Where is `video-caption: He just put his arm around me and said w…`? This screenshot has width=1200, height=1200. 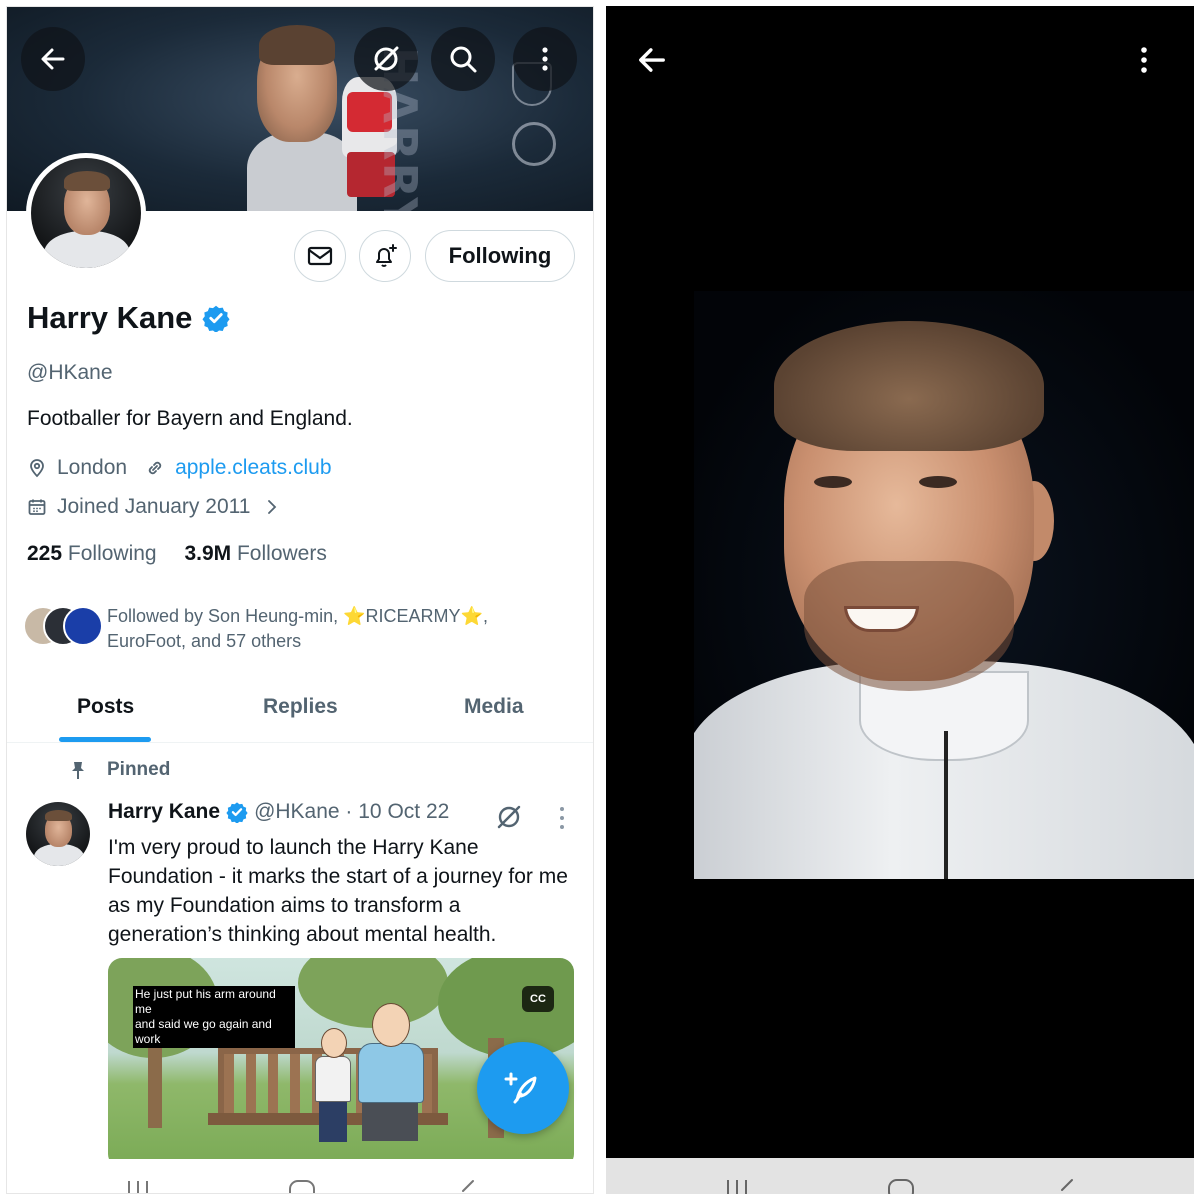
video-caption: He just put his arm around me and said w… is located at coordinates (214, 1017).